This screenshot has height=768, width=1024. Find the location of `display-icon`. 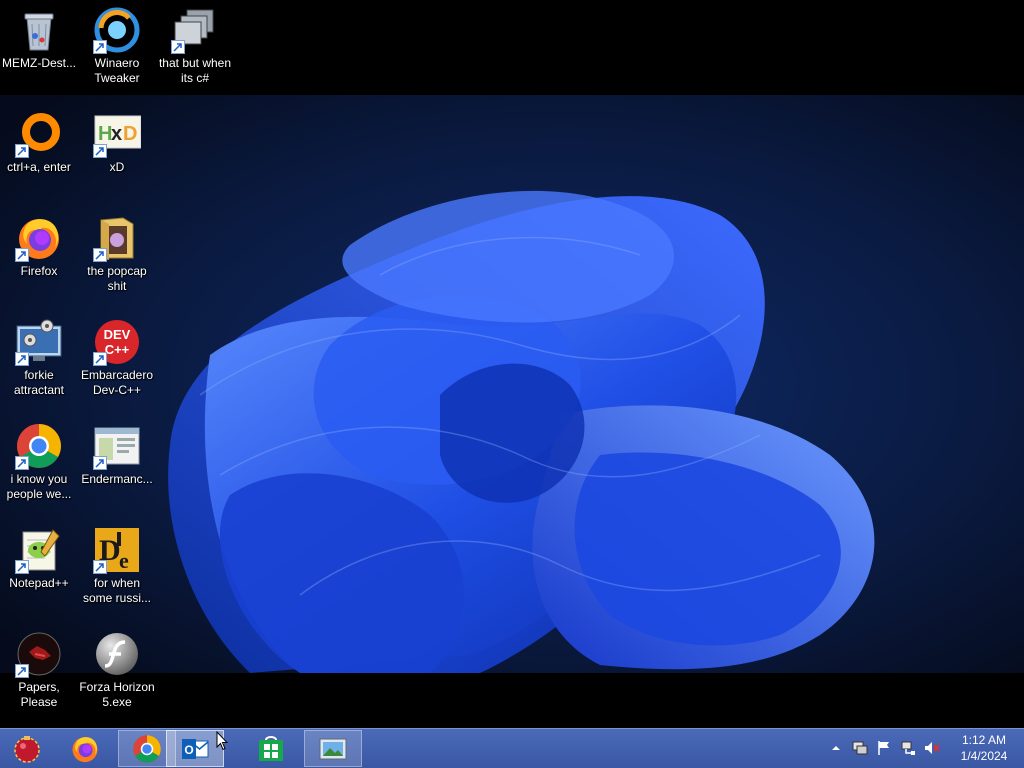

display-icon is located at coordinates (860, 748).